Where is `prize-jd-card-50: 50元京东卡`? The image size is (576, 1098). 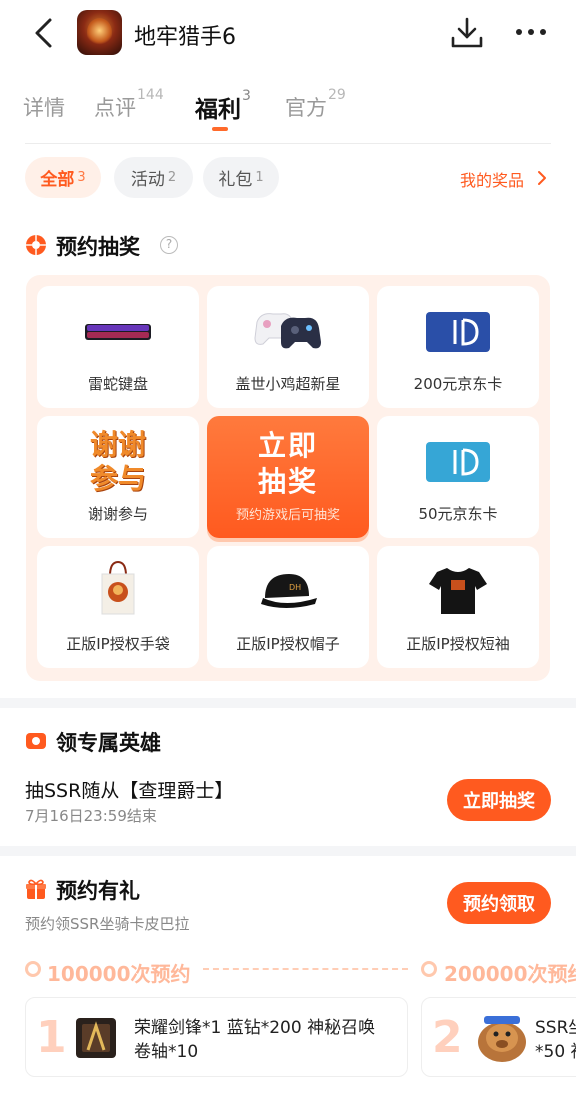
prize-jd-card-50: 50元京东卡 is located at coordinates (458, 477).